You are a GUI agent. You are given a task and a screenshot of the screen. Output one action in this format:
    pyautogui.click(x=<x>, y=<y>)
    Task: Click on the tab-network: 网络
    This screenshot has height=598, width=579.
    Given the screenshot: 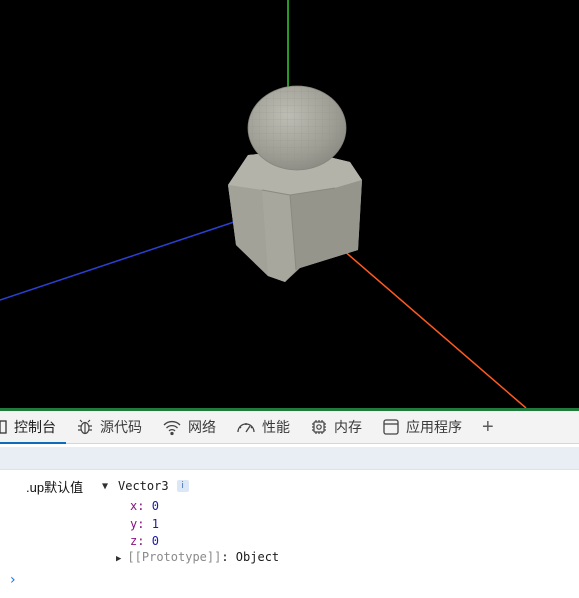 What is the action you would take?
    pyautogui.click(x=189, y=427)
    